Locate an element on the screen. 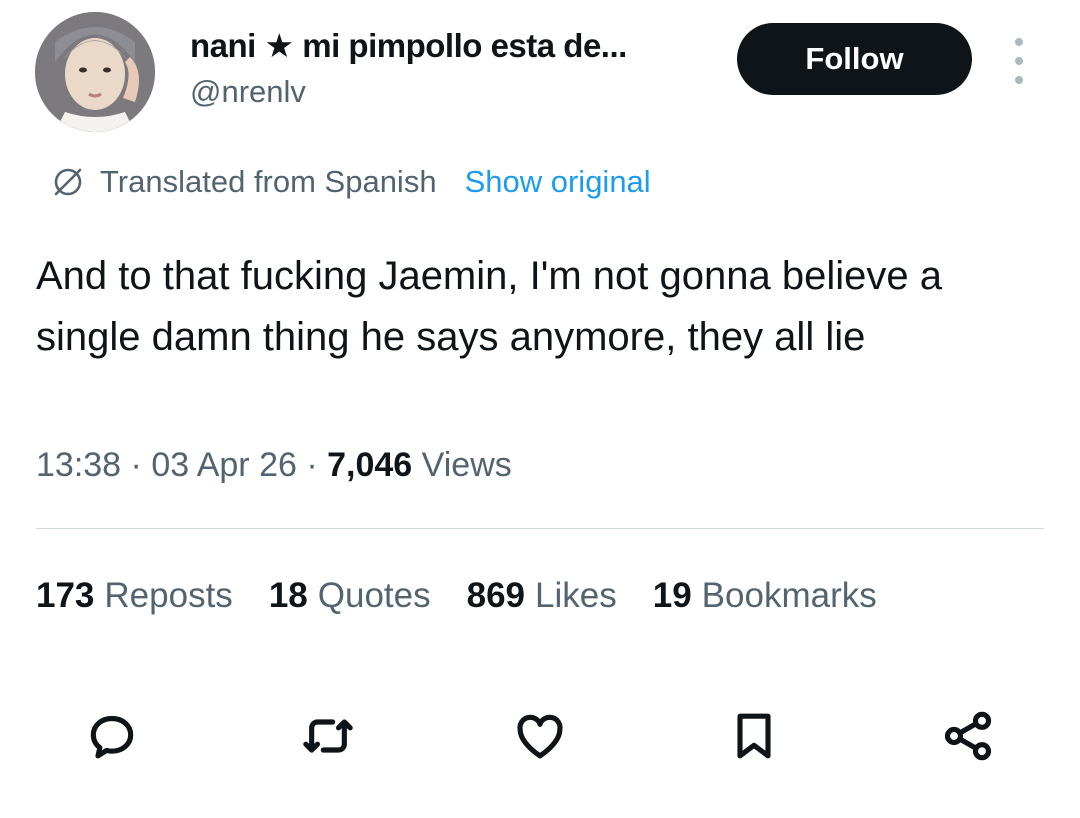  user-handle: @nrenlv is located at coordinates (248, 92).